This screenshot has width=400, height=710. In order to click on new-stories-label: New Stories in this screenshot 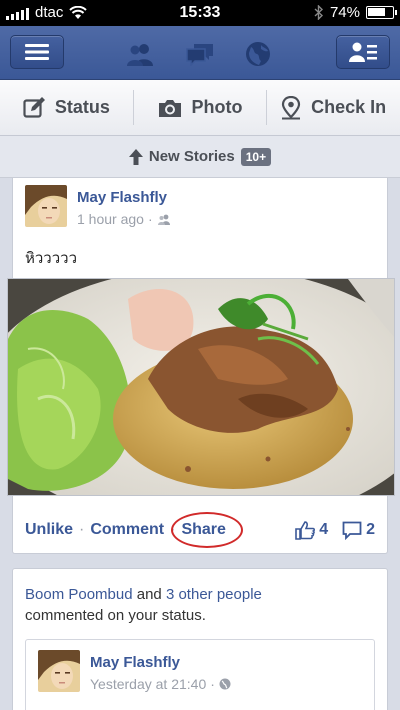, I will do `click(191, 156)`.